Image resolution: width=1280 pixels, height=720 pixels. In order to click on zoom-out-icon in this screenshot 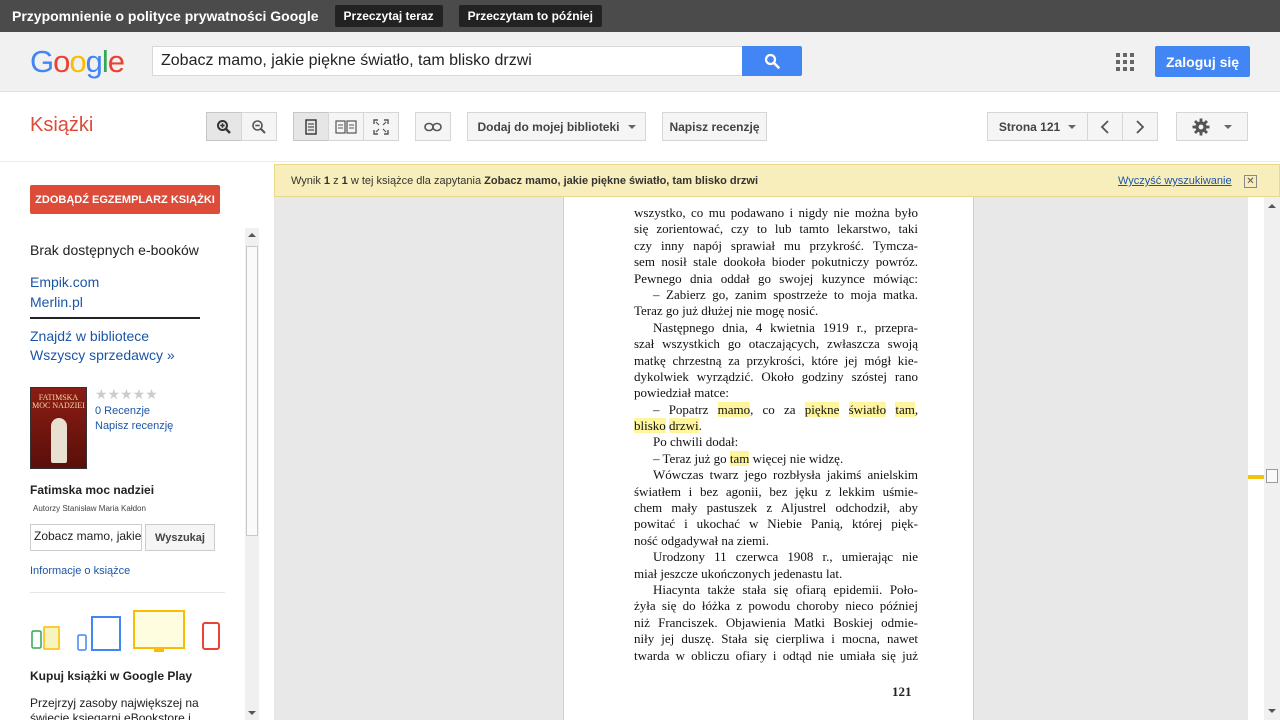, I will do `click(259, 126)`.